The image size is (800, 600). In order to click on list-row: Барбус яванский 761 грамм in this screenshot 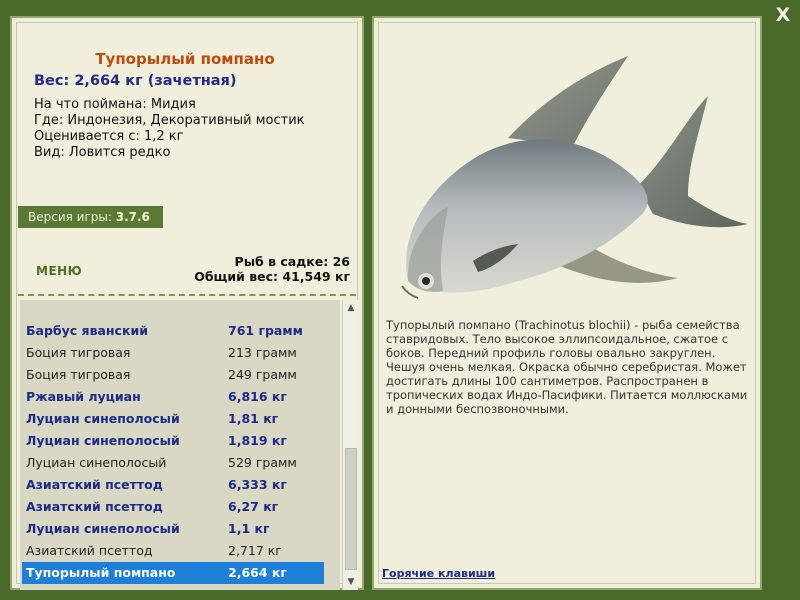, I will do `click(173, 331)`.